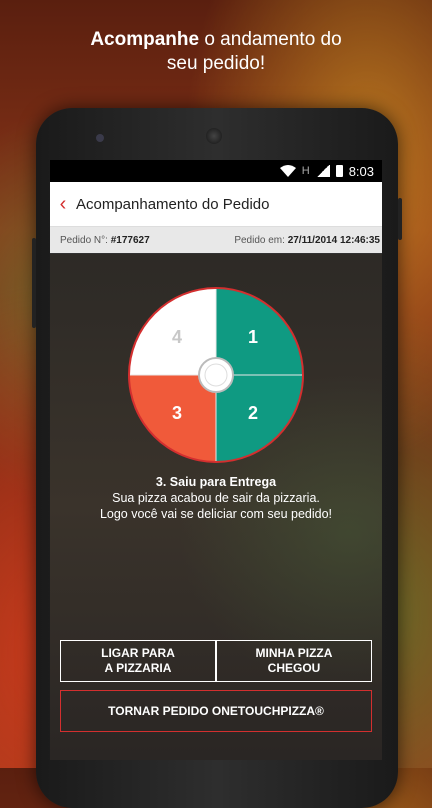  I want to click on order-date-value: 27/11/2014 12:46:35, so click(333, 240).